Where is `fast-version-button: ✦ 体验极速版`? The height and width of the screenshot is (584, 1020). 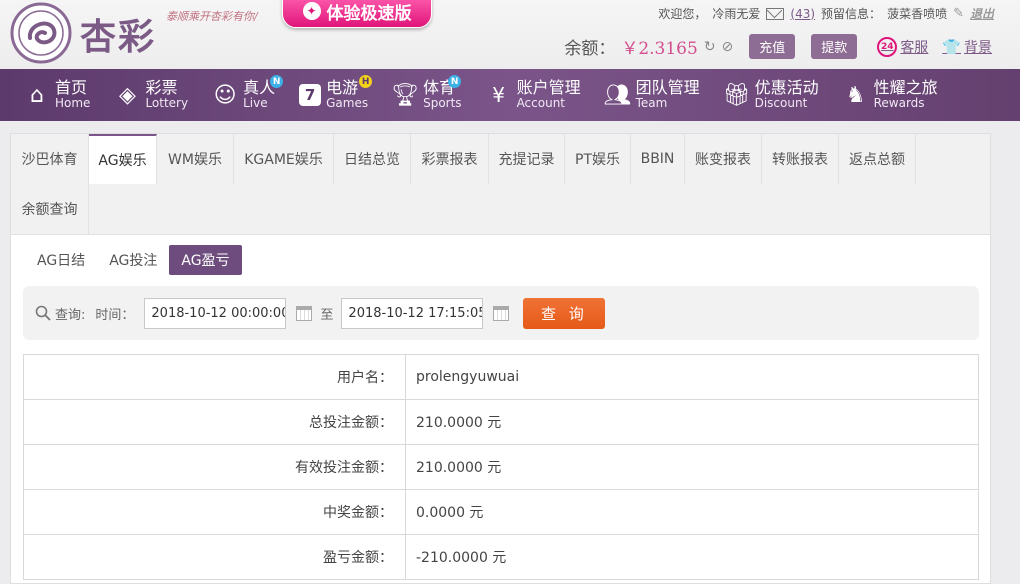 fast-version-button: ✦ 体验极速版 is located at coordinates (357, 14).